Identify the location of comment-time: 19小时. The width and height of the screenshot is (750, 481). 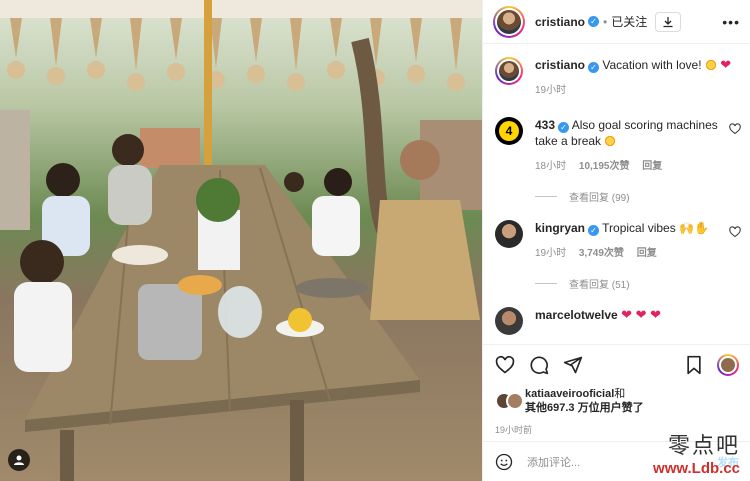
(550, 253).